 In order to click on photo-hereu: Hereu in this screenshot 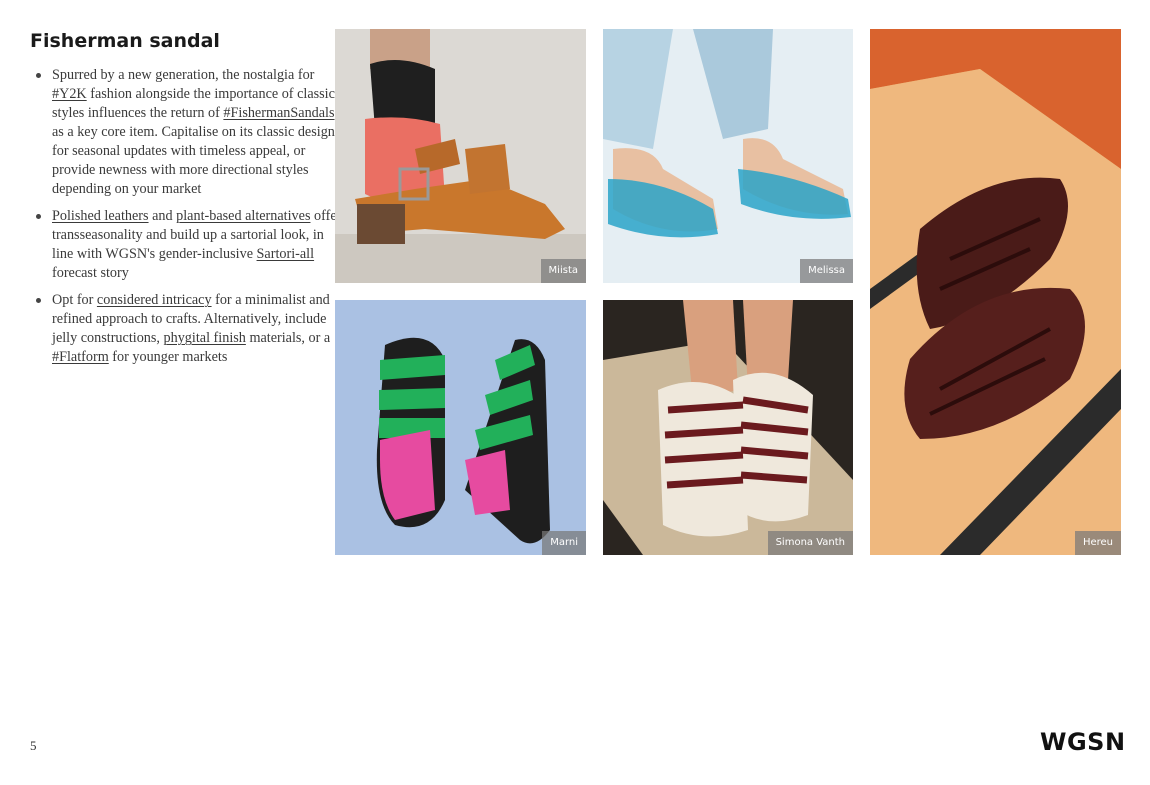, I will do `click(995, 292)`.